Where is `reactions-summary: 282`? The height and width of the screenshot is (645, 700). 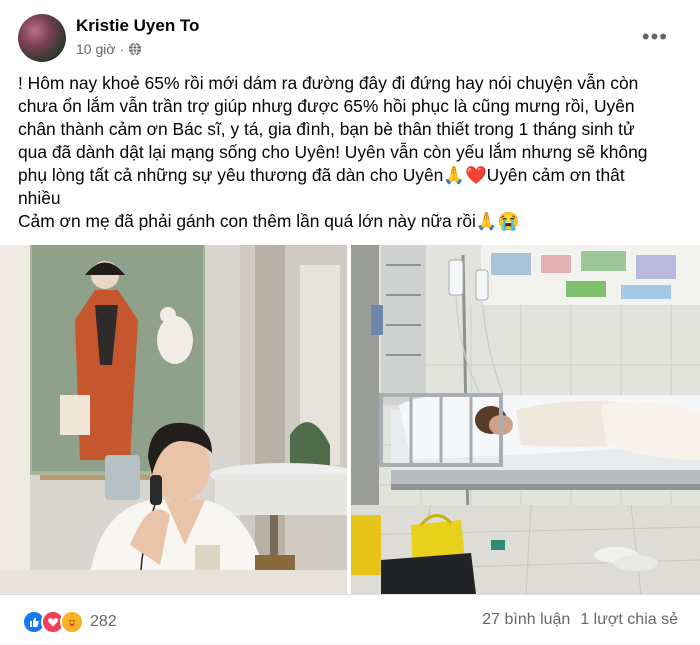 reactions-summary: 282 is located at coordinates (69, 622).